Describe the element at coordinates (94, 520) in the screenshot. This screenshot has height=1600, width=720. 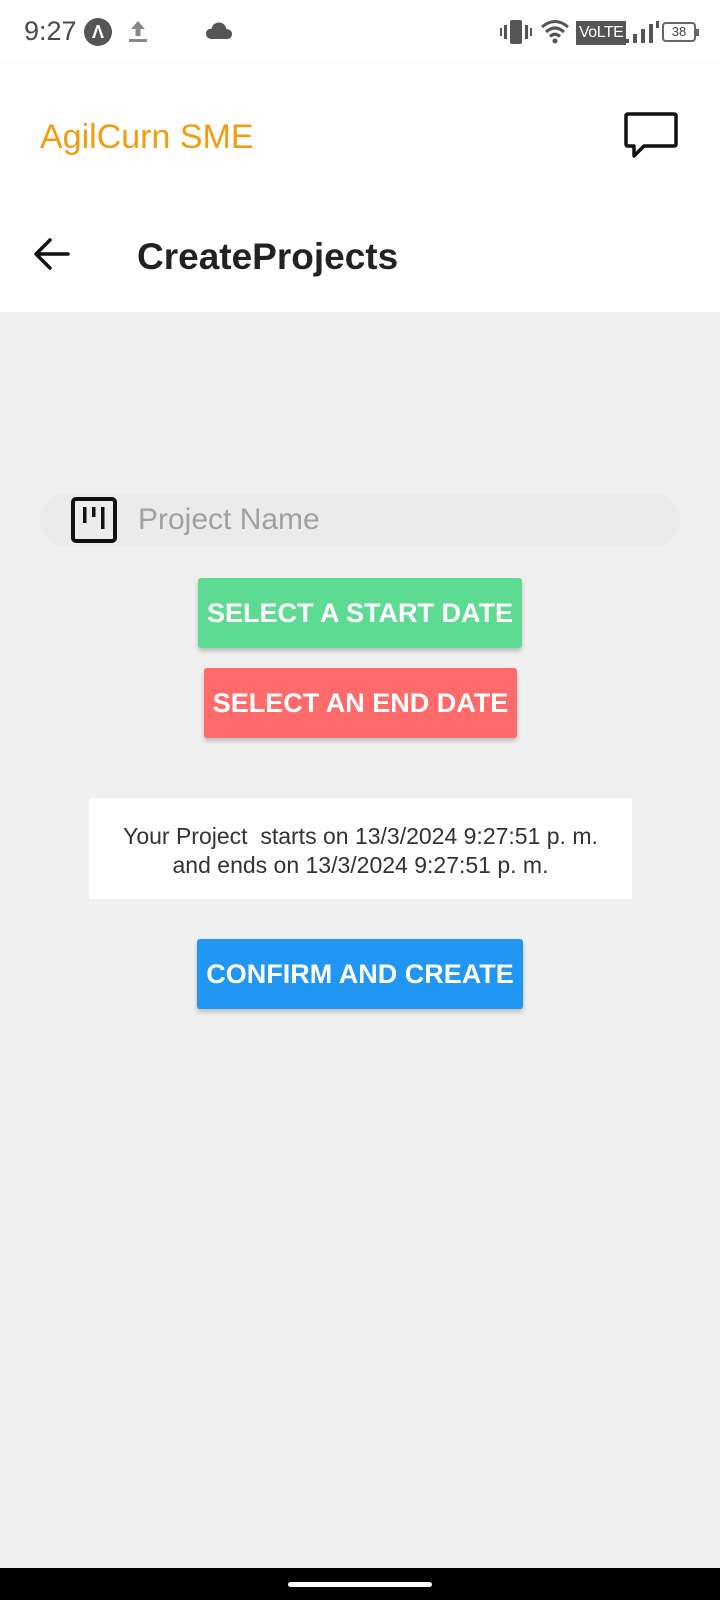
I see `kanban-board-icon` at that location.